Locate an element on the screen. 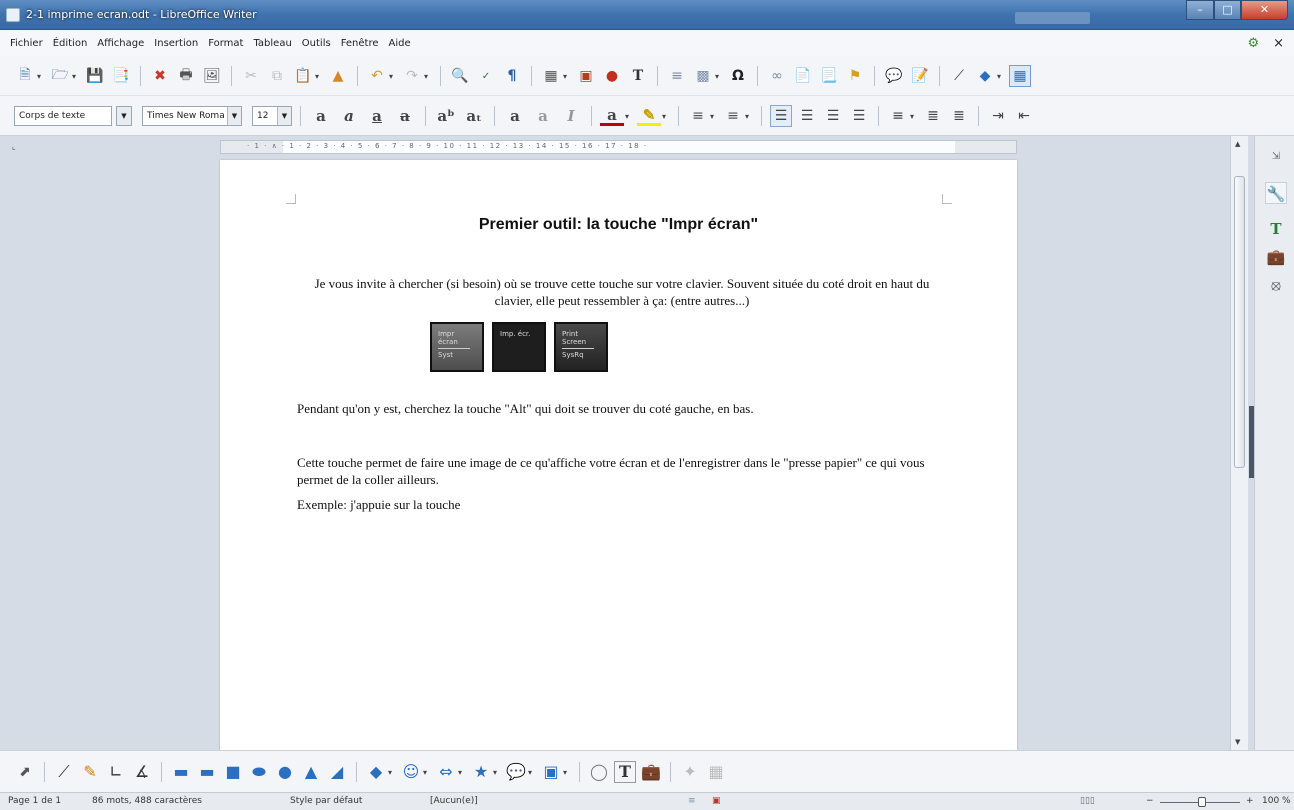 This screenshot has width=1294, height=810. shadow-icon: a is located at coordinates (515, 116).